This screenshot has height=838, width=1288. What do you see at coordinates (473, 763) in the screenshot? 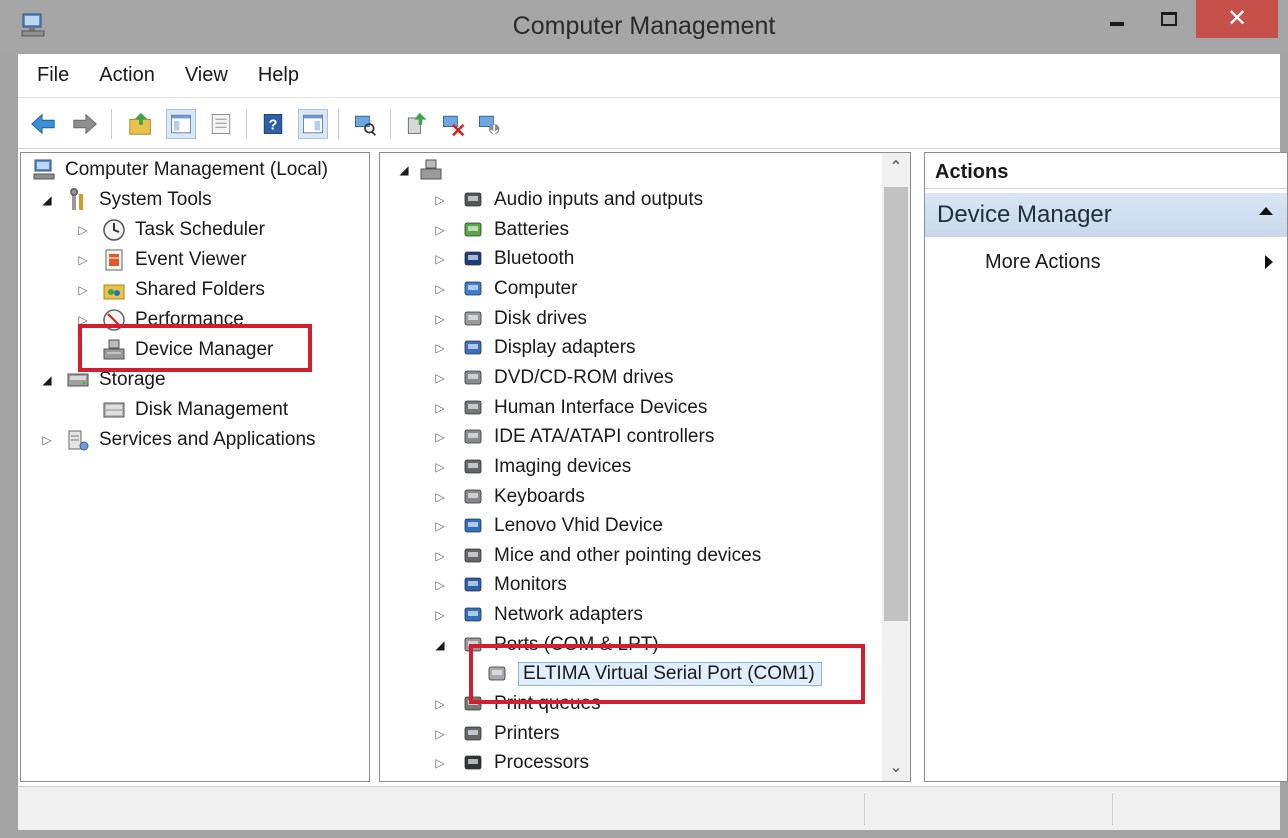
I see `processor-icon` at bounding box center [473, 763].